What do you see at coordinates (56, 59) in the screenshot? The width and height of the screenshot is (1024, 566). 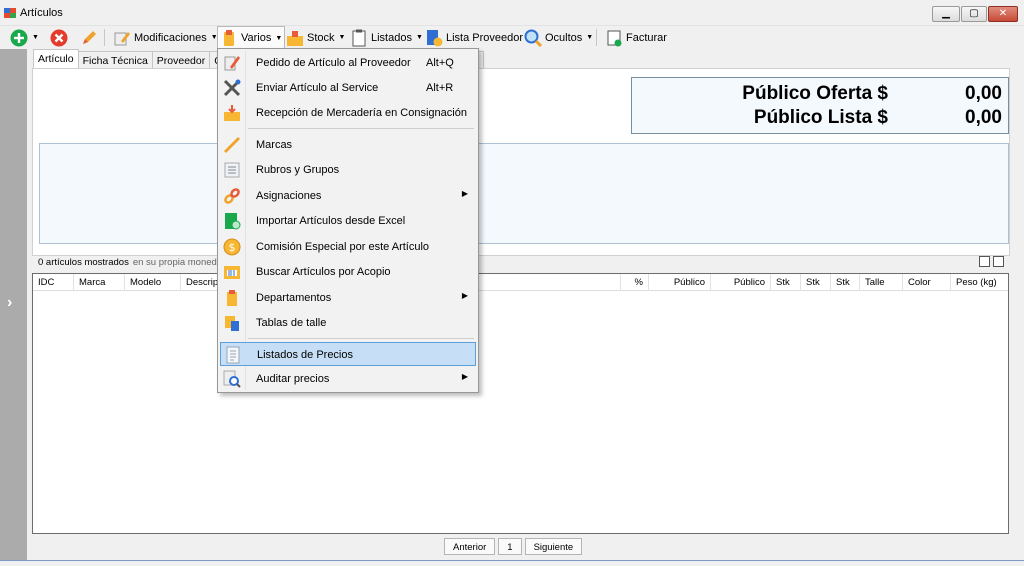 I see `tab-articulo: Artículo` at bounding box center [56, 59].